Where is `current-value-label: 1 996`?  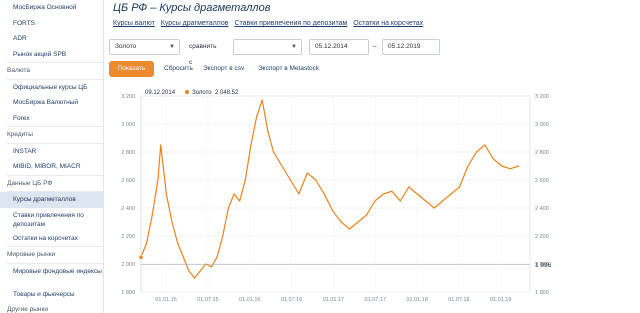 current-value-label: 1 996 is located at coordinates (543, 265).